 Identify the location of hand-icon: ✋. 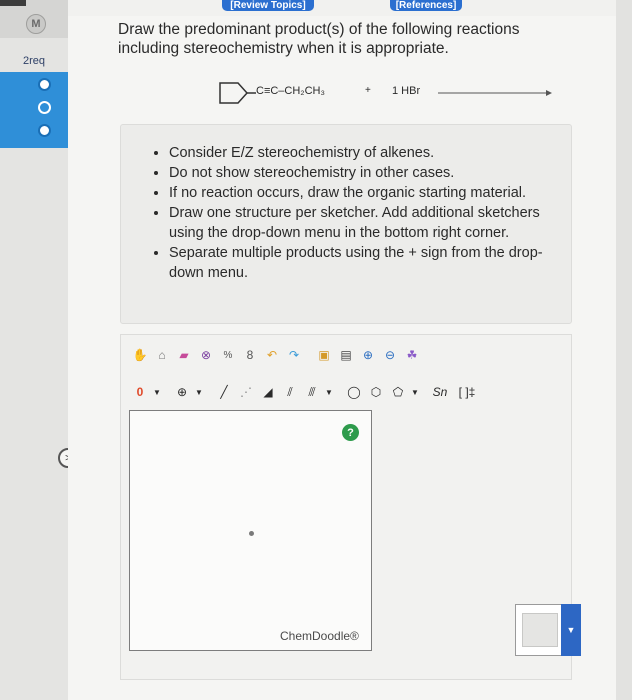
(140, 355).